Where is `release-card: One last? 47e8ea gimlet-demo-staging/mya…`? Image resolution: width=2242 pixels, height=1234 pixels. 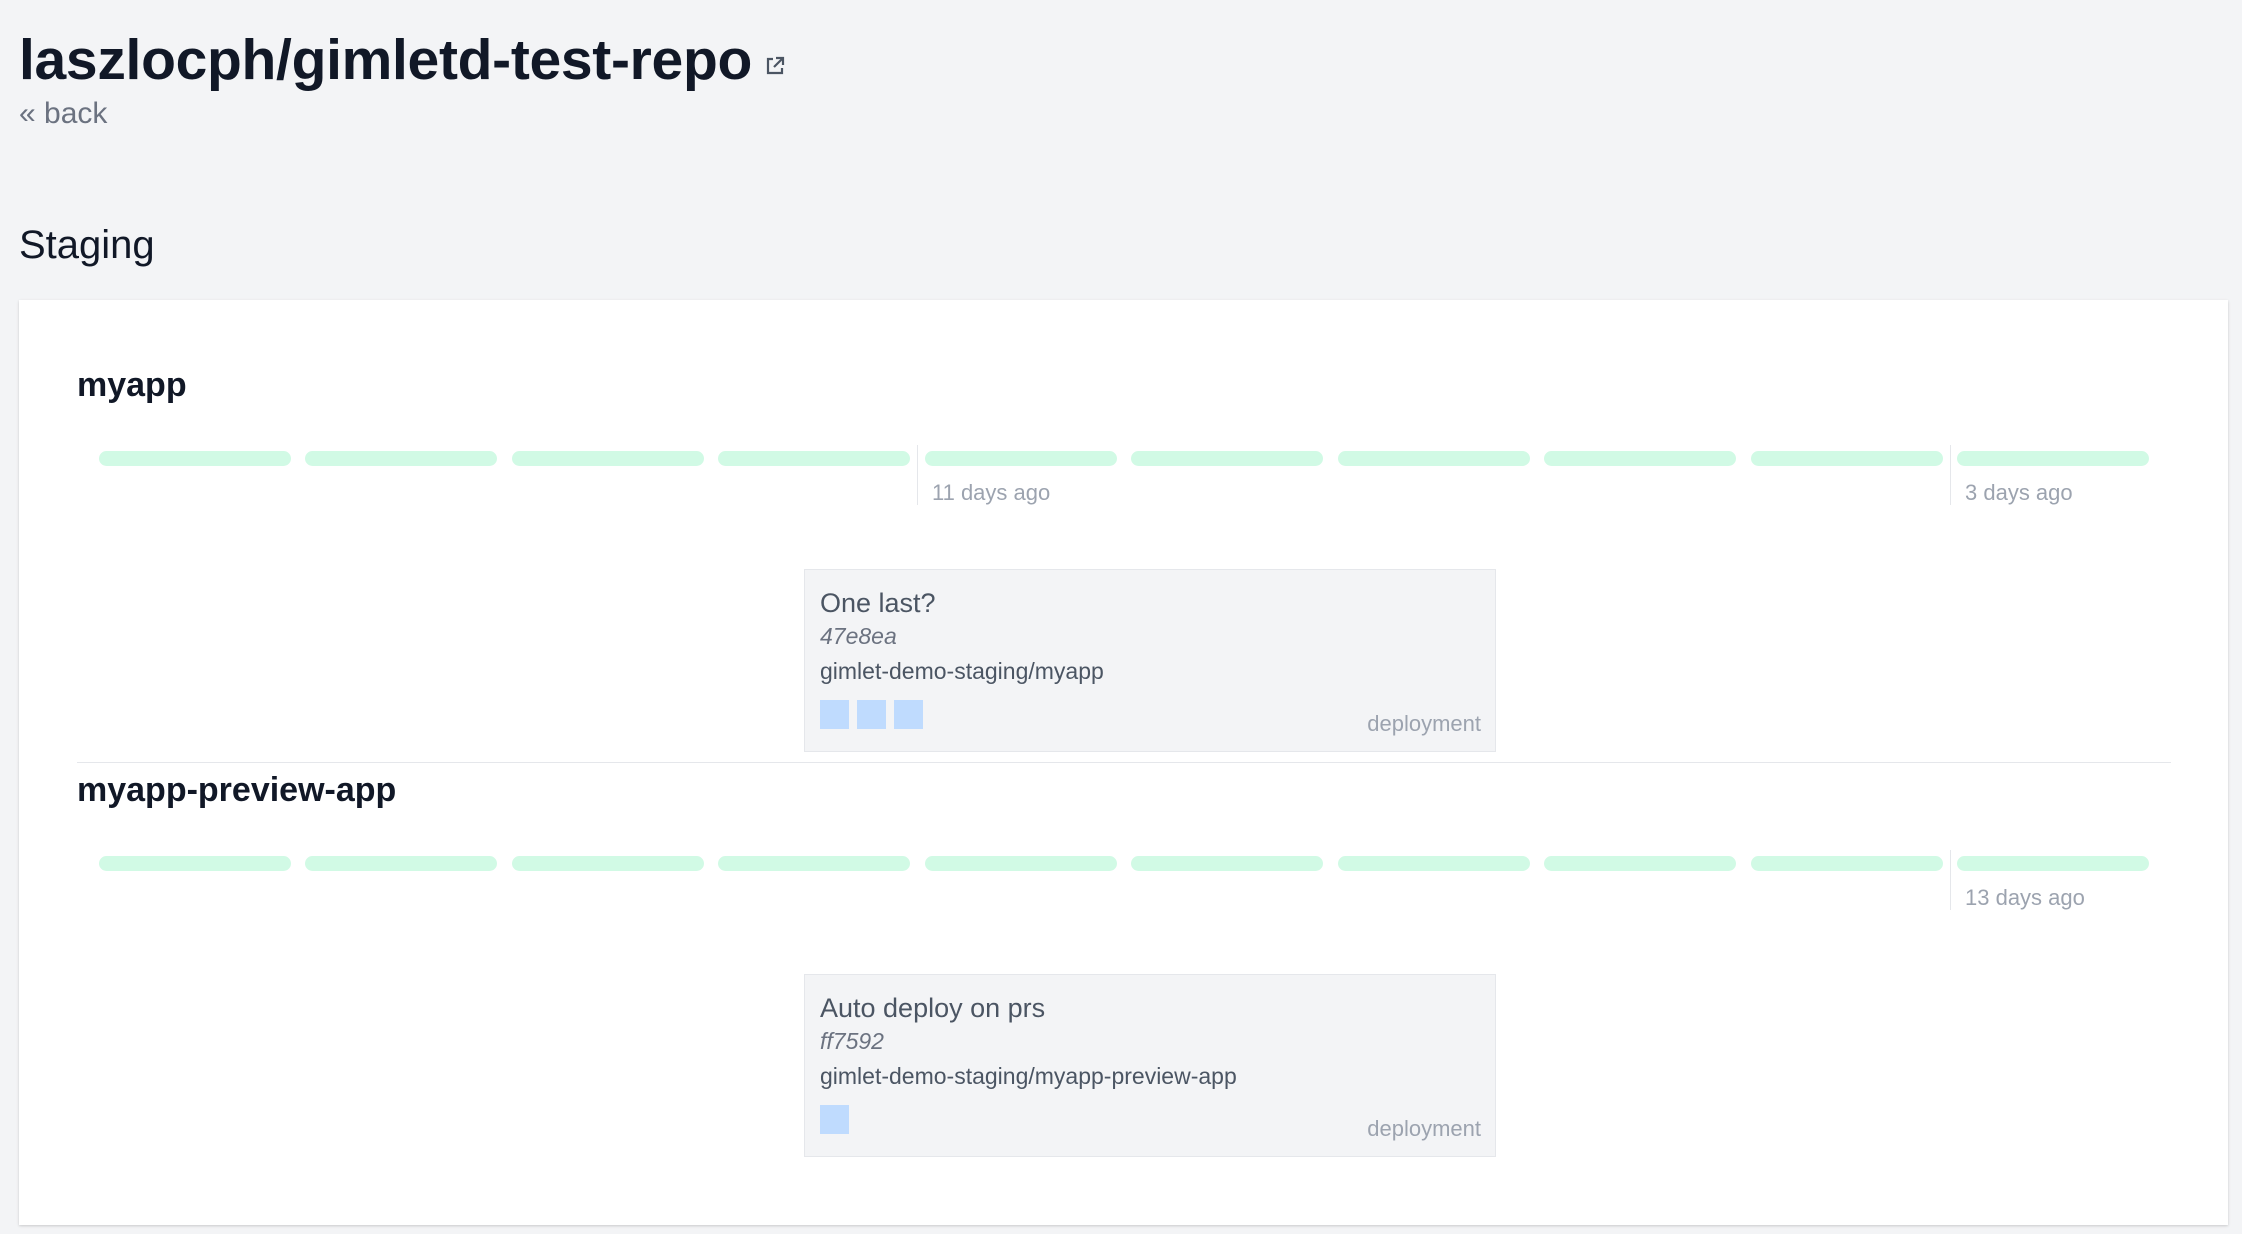 release-card: One last? 47e8ea gimlet-demo-staging/mya… is located at coordinates (1150, 660).